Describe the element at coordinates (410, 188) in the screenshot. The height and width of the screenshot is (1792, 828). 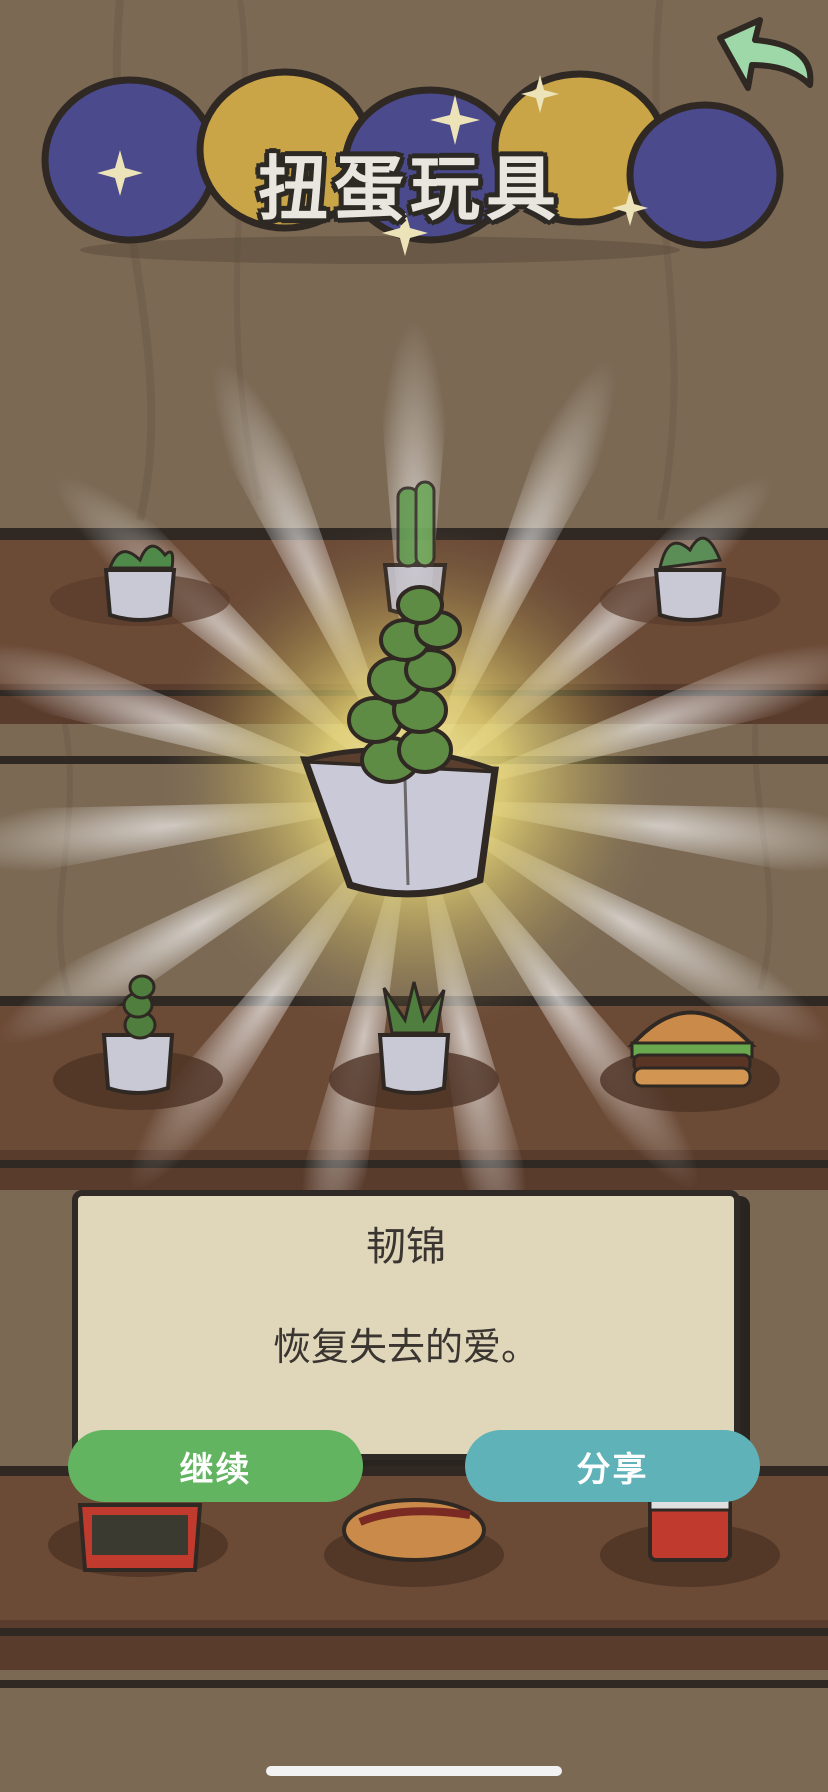
I see `page-title: 扭蛋玩具` at that location.